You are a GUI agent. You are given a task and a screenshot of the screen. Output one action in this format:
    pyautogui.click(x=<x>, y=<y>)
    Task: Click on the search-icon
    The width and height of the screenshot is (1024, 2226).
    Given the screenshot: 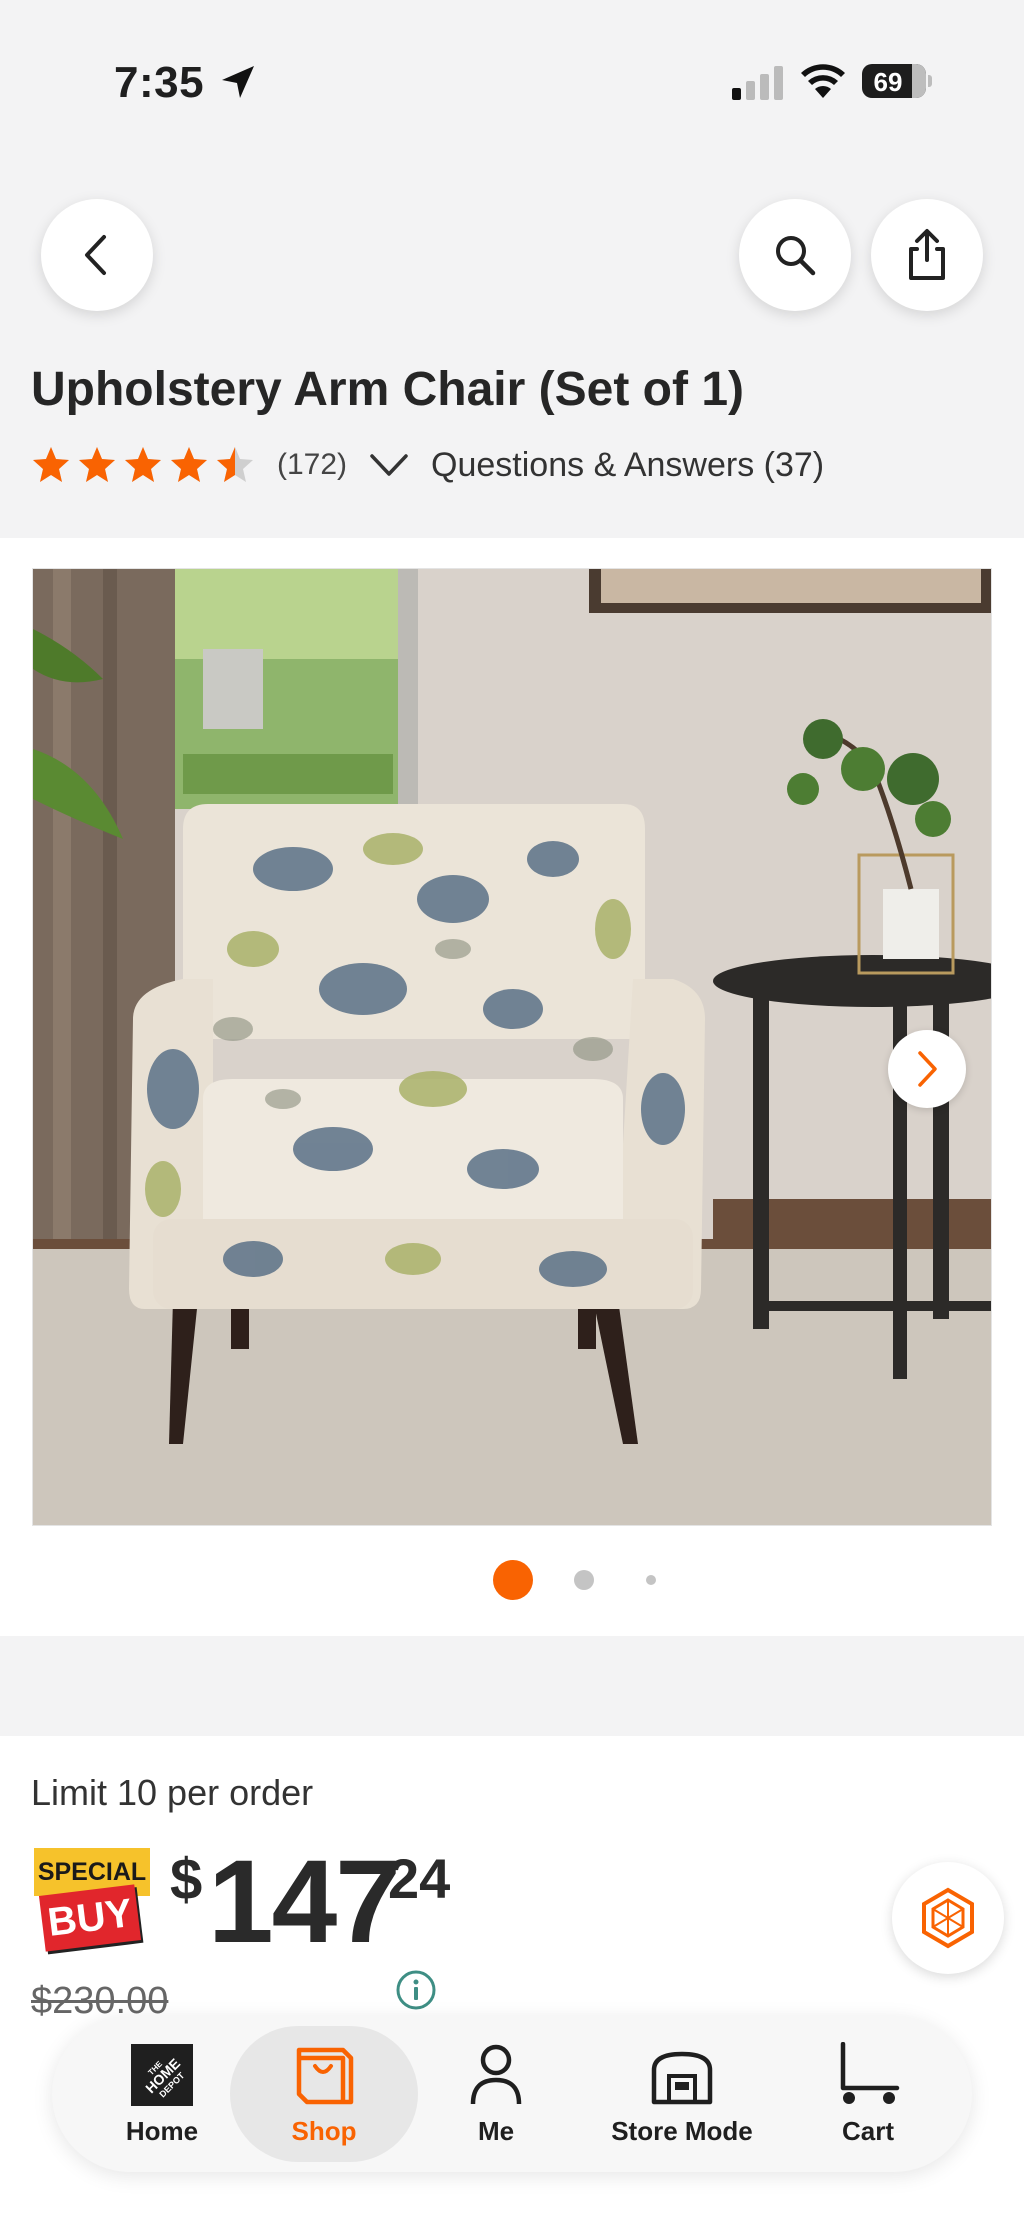 What is the action you would take?
    pyautogui.click(x=796, y=256)
    